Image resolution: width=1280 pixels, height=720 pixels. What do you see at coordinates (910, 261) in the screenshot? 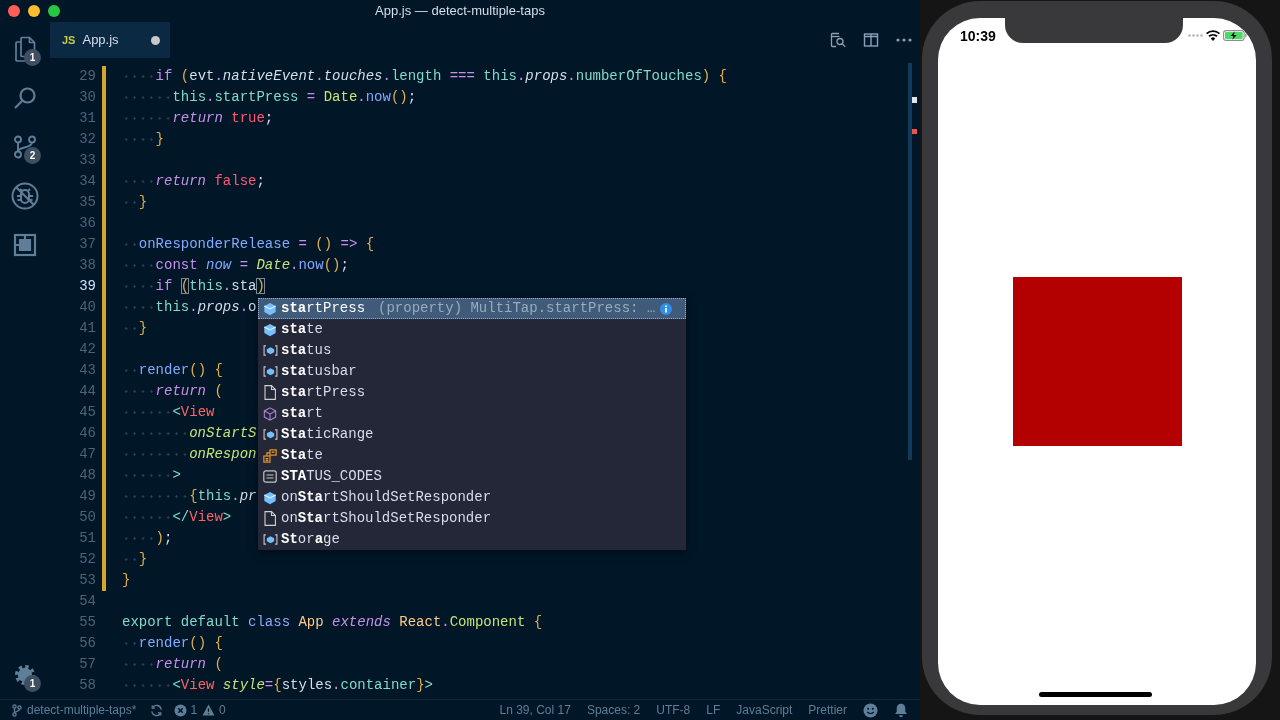
I see `scrollbar-thumb` at bounding box center [910, 261].